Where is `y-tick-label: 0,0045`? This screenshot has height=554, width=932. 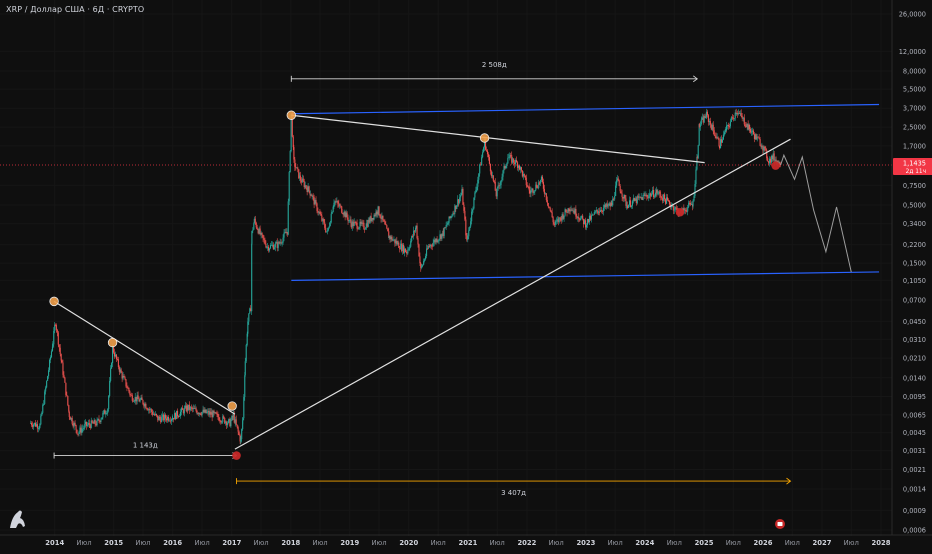 y-tick-label: 0,0045 is located at coordinates (914, 433).